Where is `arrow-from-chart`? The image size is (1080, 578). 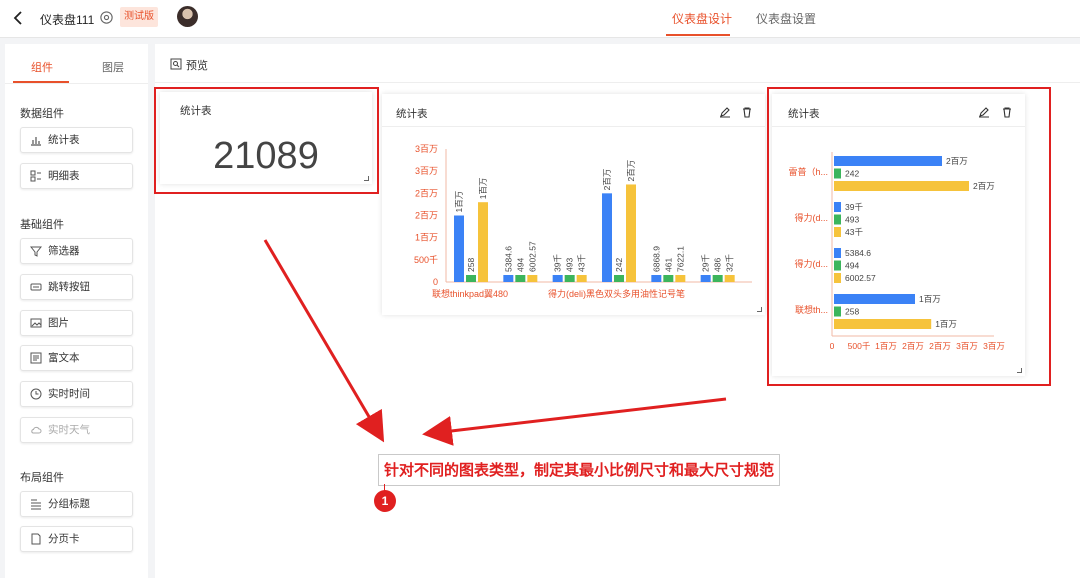 arrow-from-chart is located at coordinates (574, 421).